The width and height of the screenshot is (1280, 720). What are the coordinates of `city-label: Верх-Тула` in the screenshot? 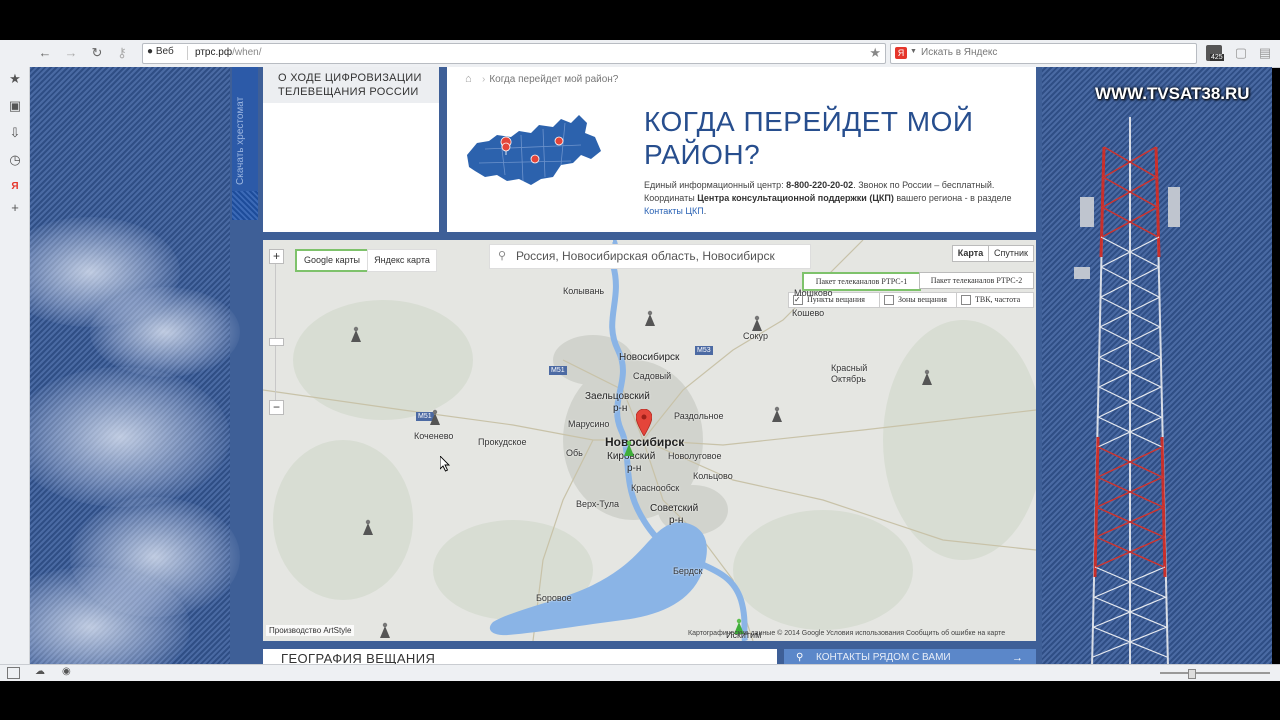 It's located at (597, 504).